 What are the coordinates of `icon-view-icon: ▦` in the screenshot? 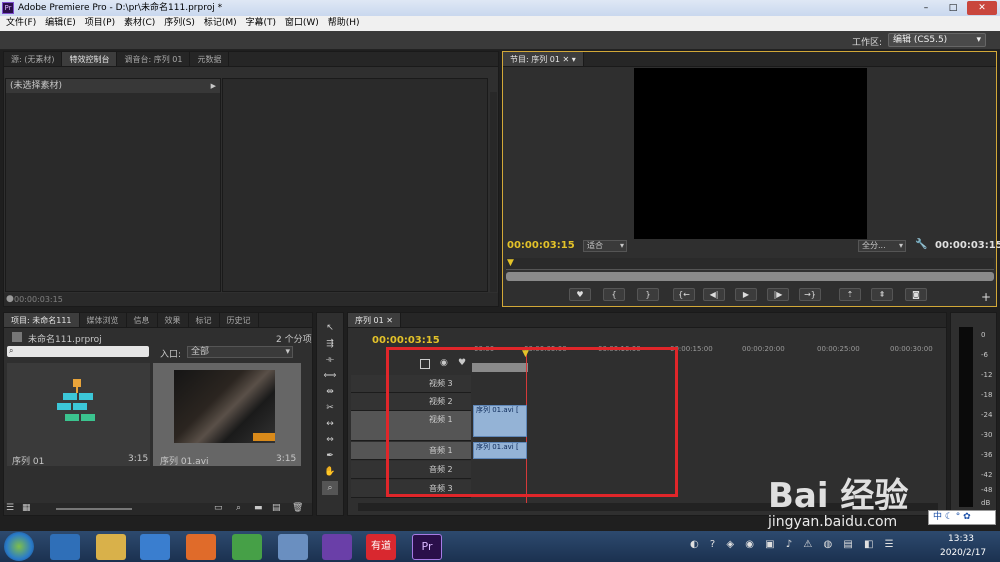 It's located at (26, 508).